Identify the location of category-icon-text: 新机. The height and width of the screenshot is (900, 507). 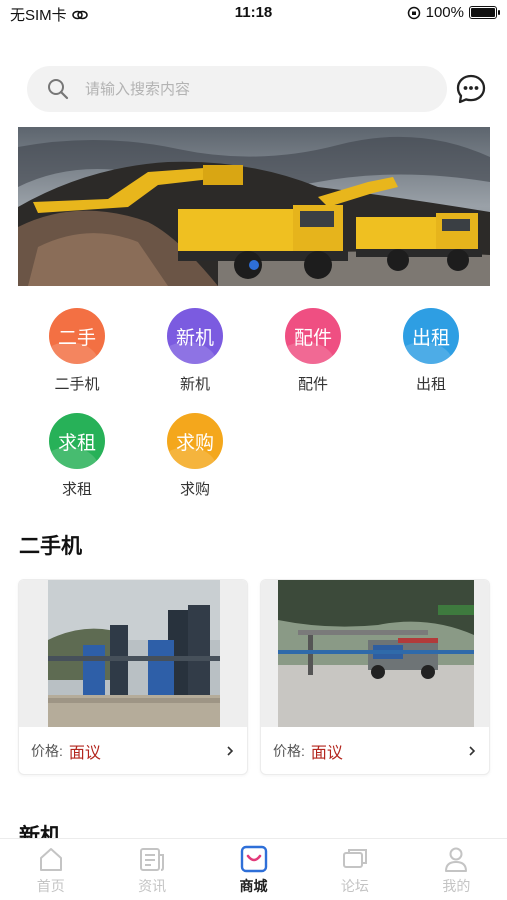
(194, 338).